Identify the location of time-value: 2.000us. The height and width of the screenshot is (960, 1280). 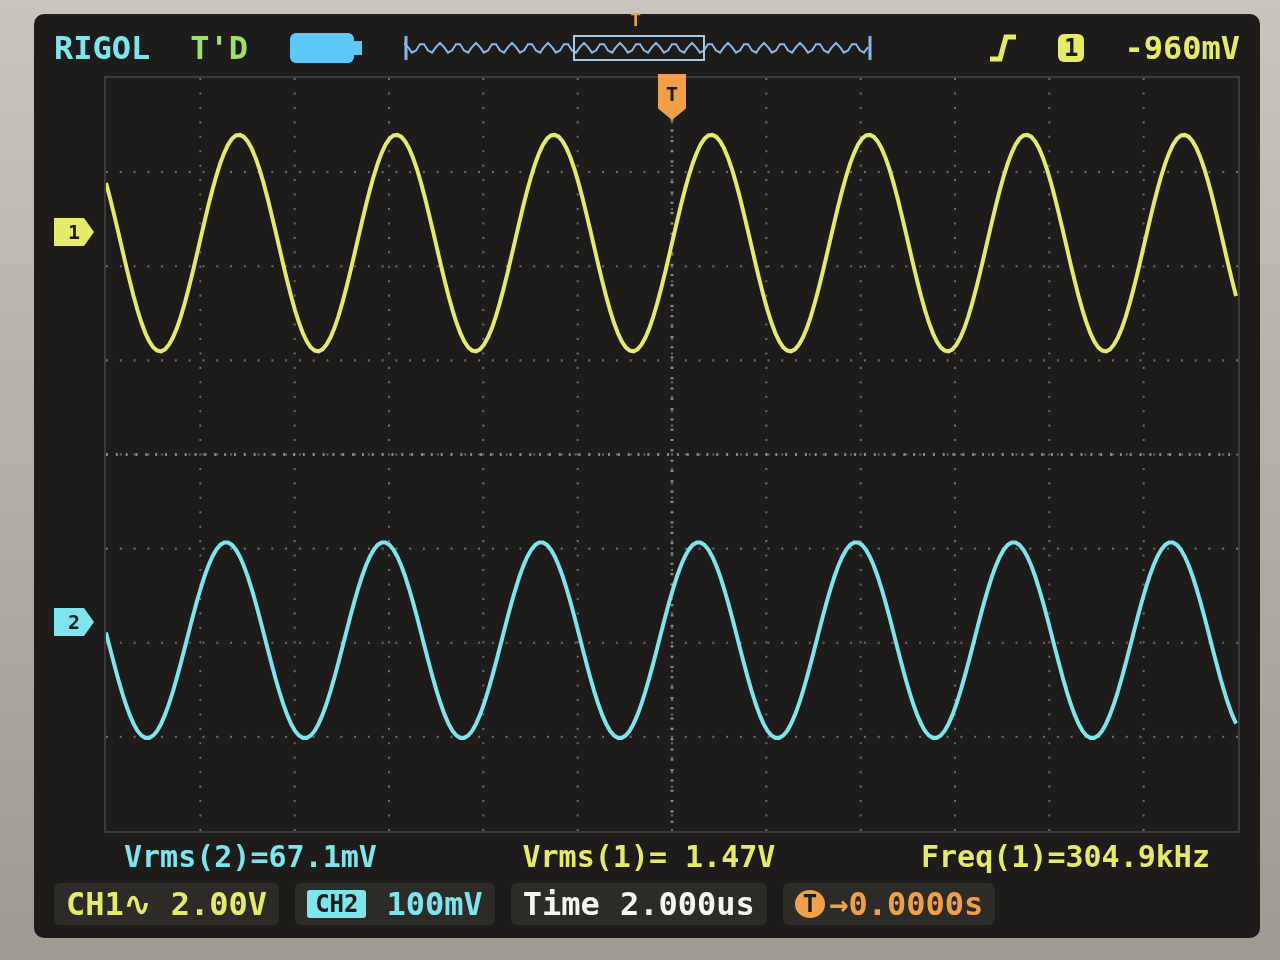
(687, 904).